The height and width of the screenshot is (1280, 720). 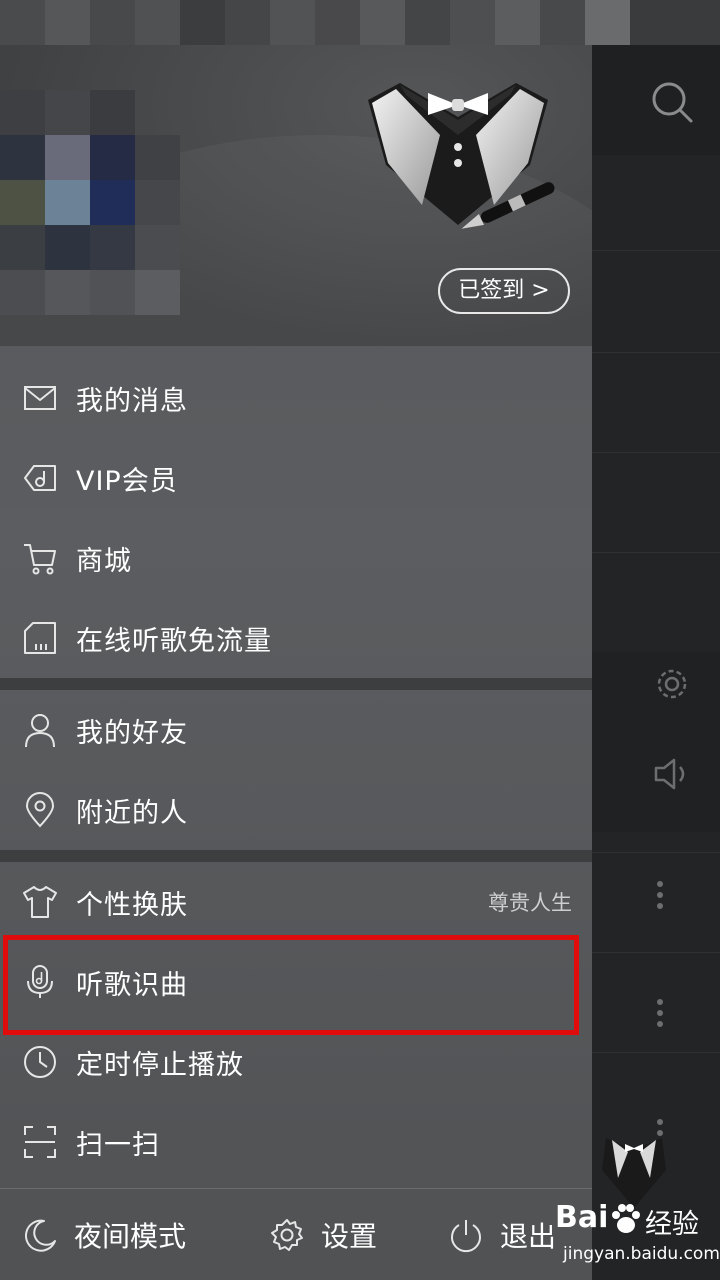 What do you see at coordinates (641, 1254) in the screenshot?
I see `watermark-url: jingyan.baidu.com` at bounding box center [641, 1254].